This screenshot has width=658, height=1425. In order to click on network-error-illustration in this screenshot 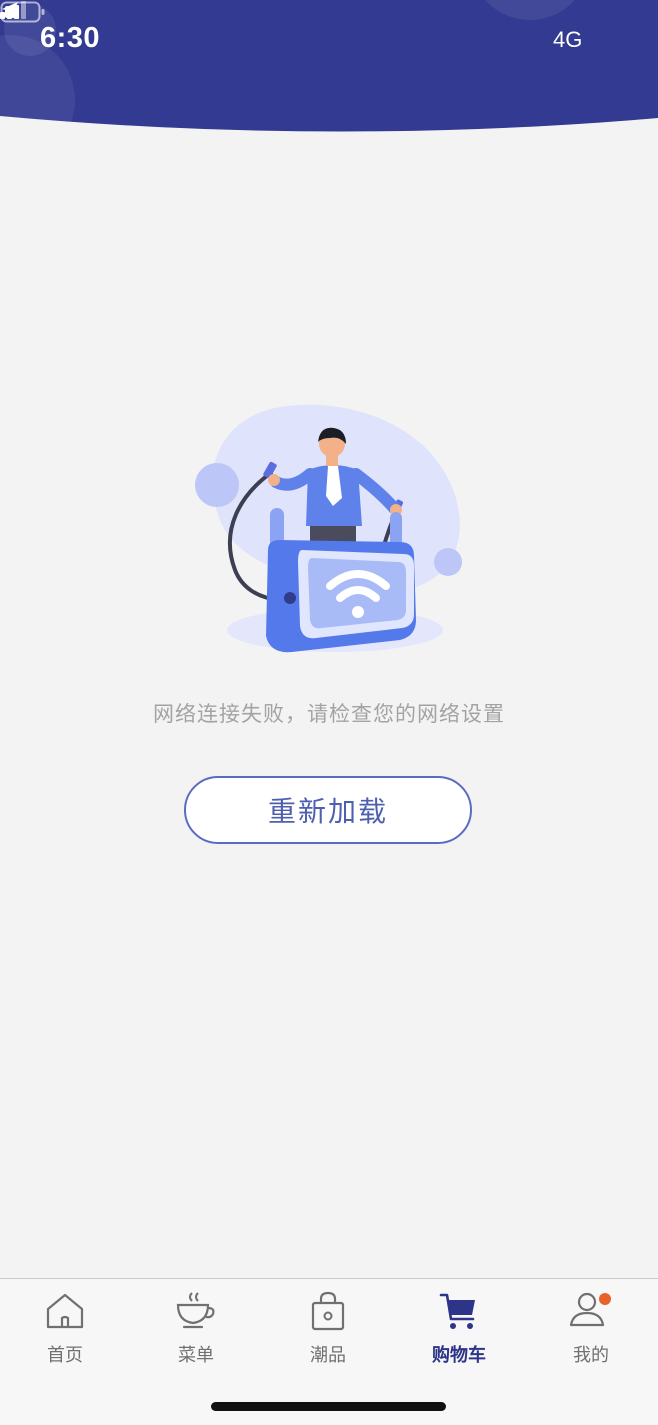, I will do `click(328, 528)`.